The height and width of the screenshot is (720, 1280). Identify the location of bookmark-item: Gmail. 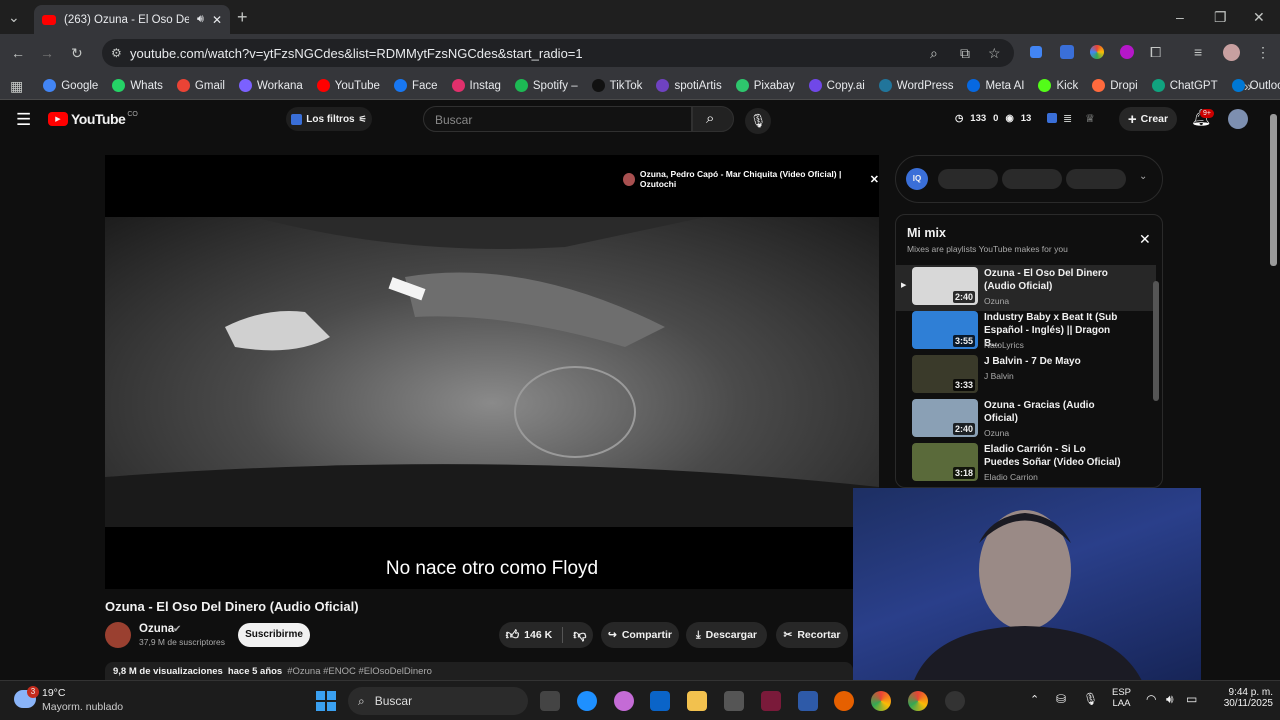
(200, 85).